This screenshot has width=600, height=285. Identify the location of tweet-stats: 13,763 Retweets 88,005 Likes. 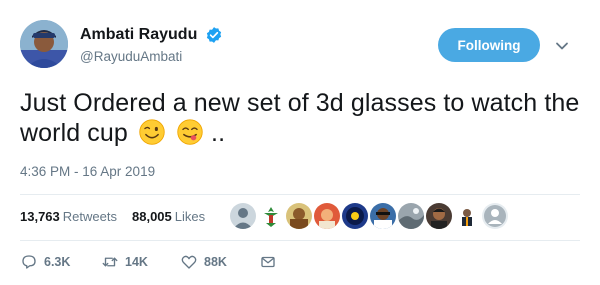
(300, 217).